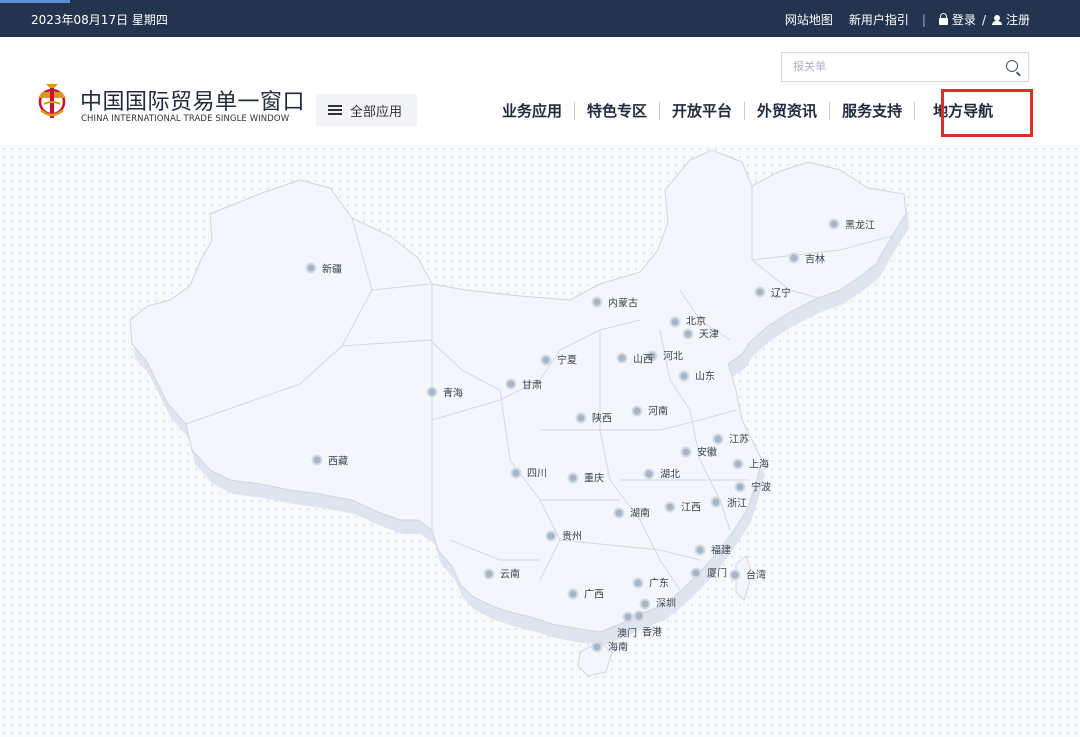  I want to click on map-pin-zhejiang, so click(716, 502).